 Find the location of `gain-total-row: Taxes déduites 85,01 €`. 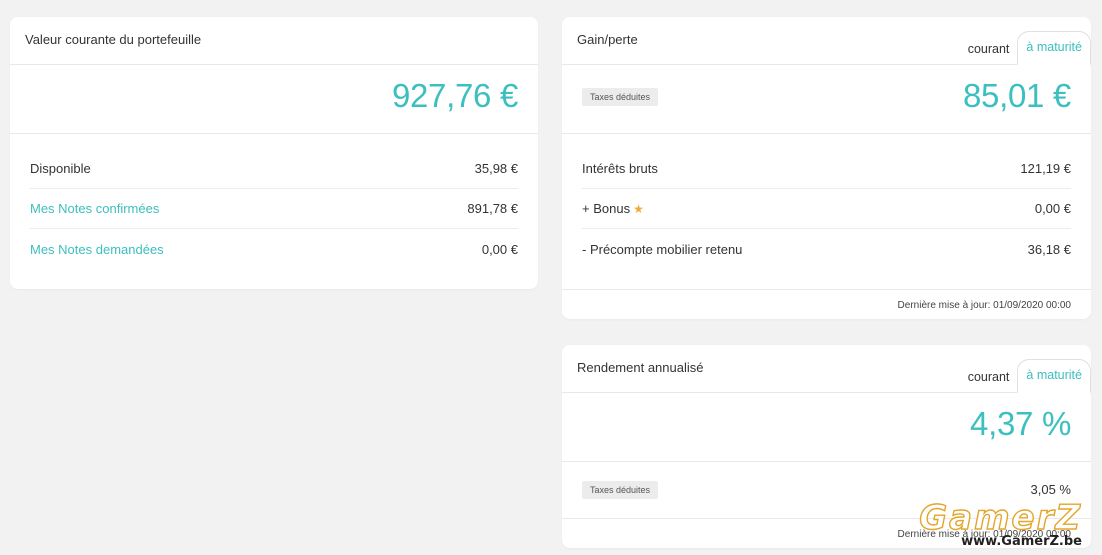

gain-total-row: Taxes déduites 85,01 € is located at coordinates (826, 99).